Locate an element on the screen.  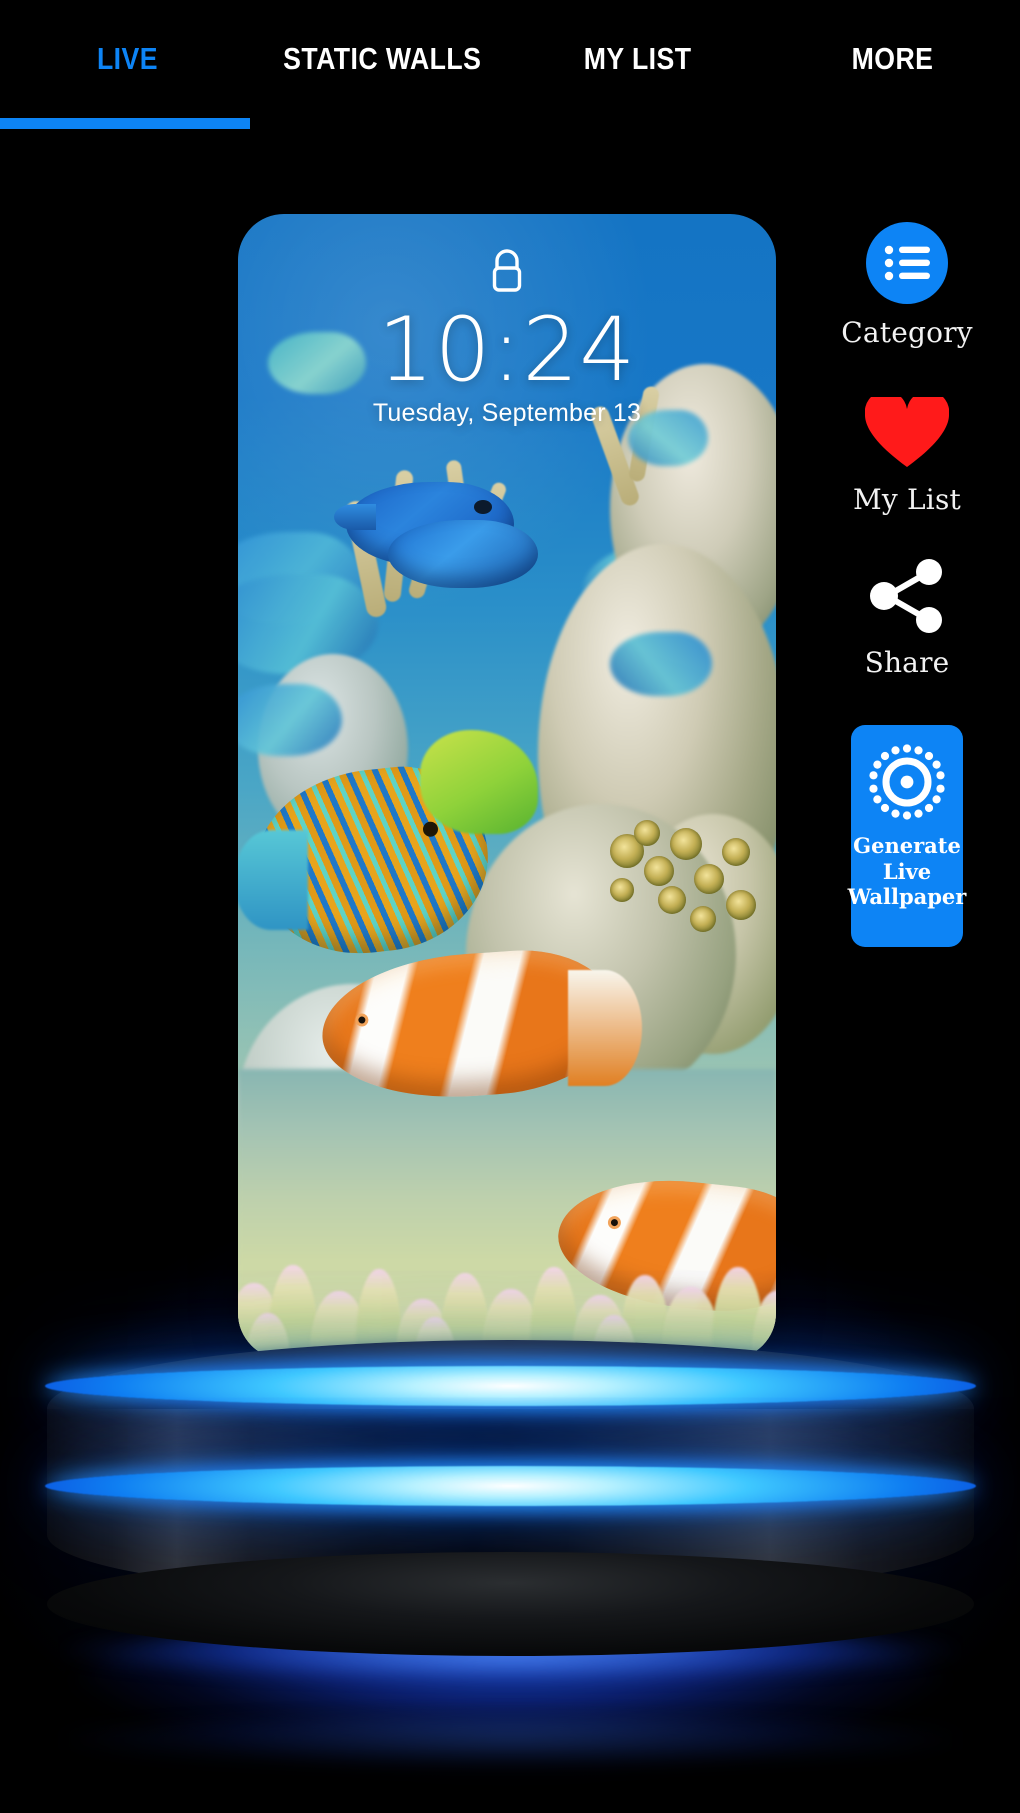
top-tab-bar: LIVE STATIC WALLS MY LIST MORE is located at coordinates (510, 64).